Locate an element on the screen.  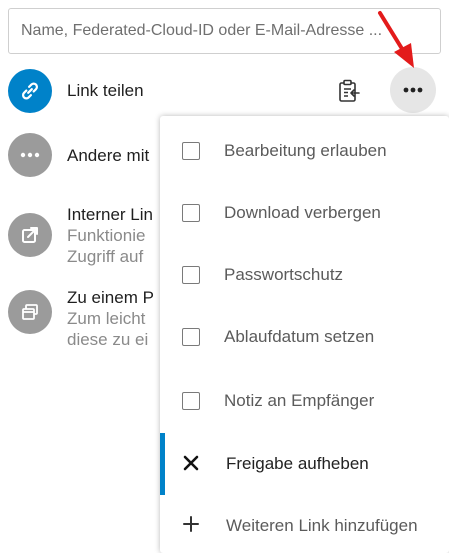
add-to-project-row: Zu einem P Zum leicht diese zu ei is located at coordinates (81, 319).